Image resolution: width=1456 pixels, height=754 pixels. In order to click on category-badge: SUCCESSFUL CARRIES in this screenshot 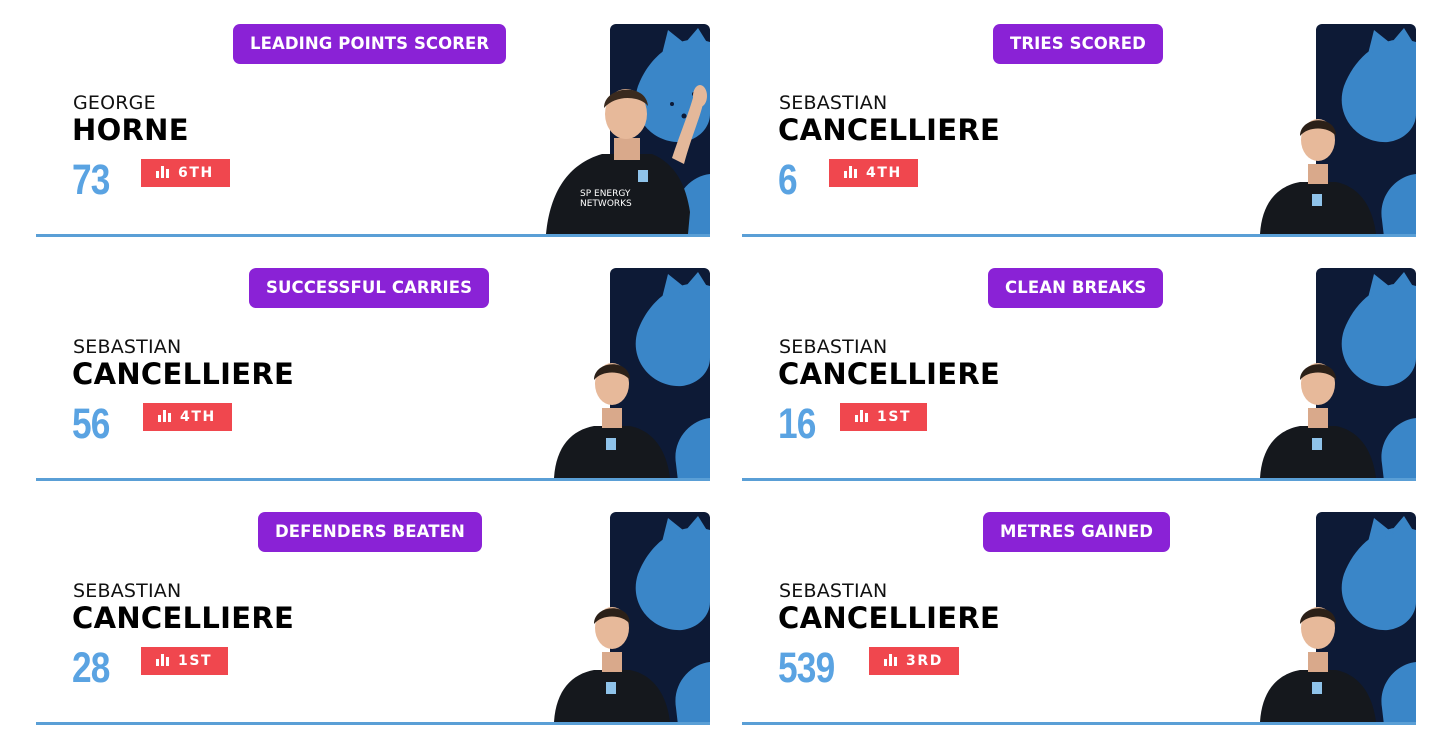, I will do `click(369, 288)`.